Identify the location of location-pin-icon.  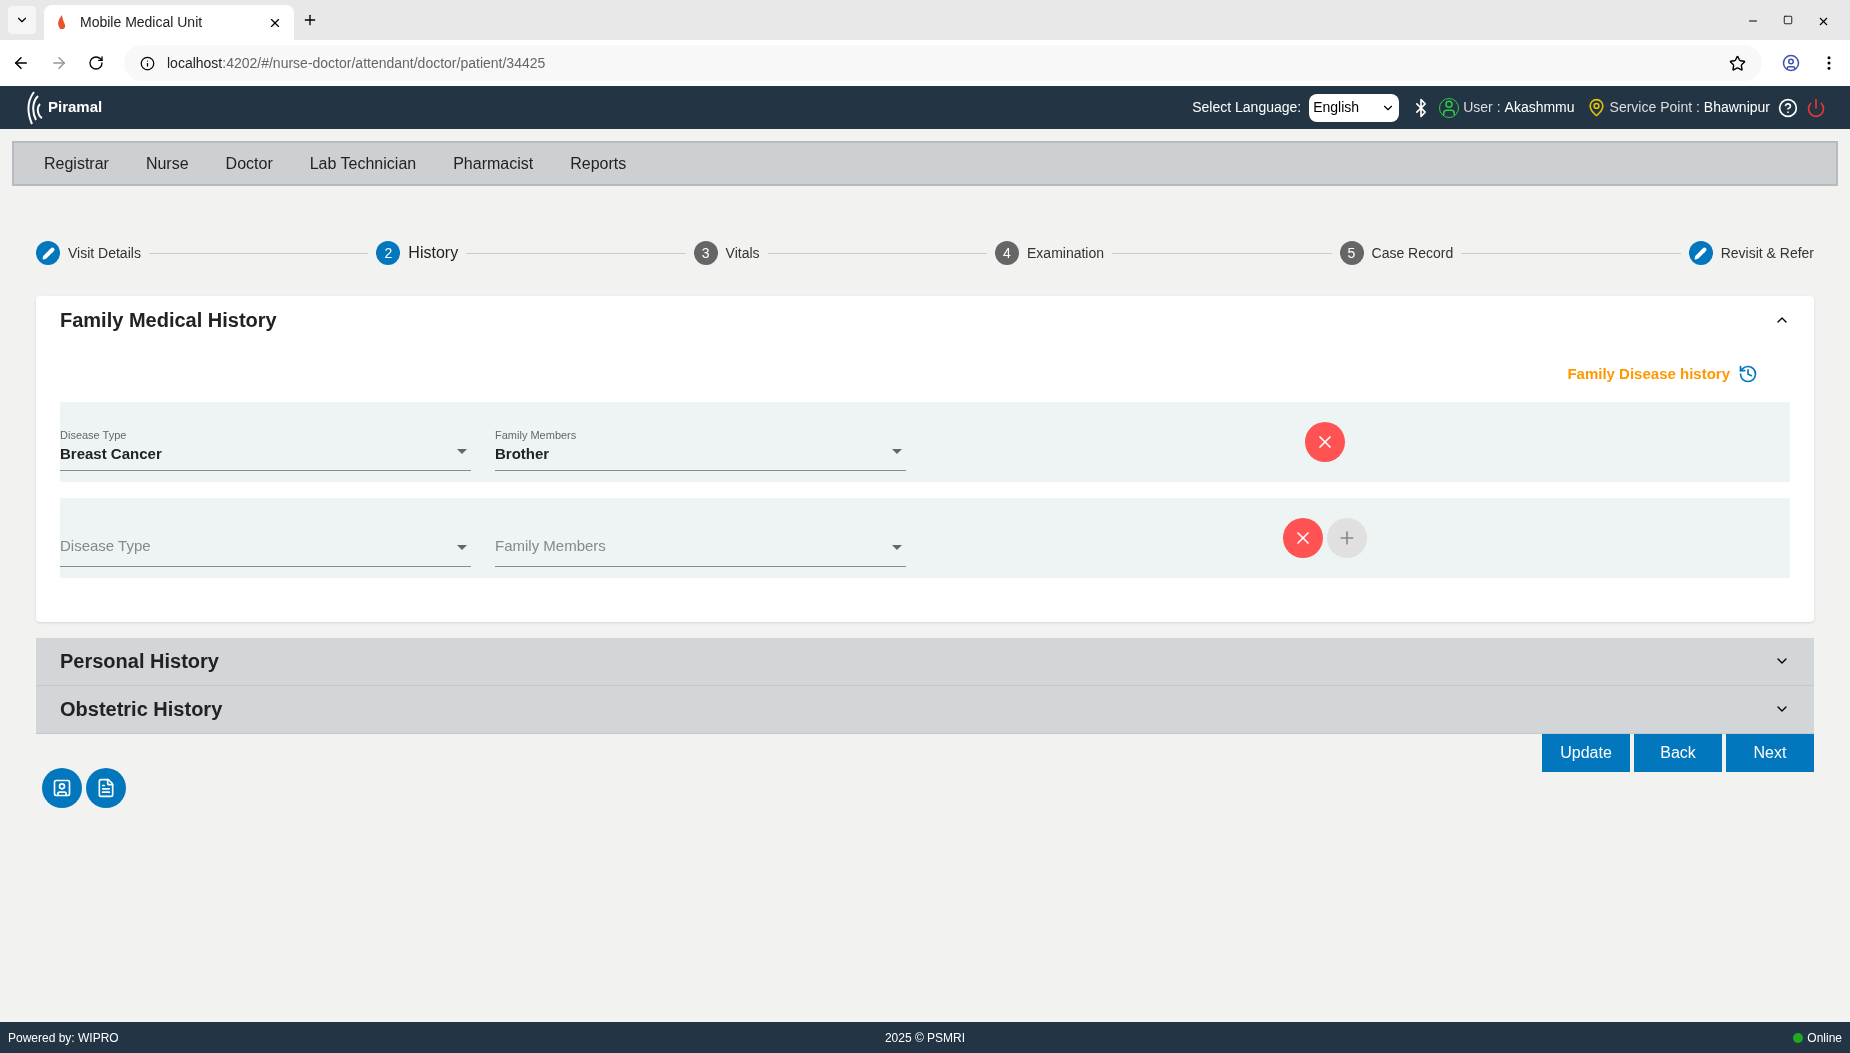
(1596, 107).